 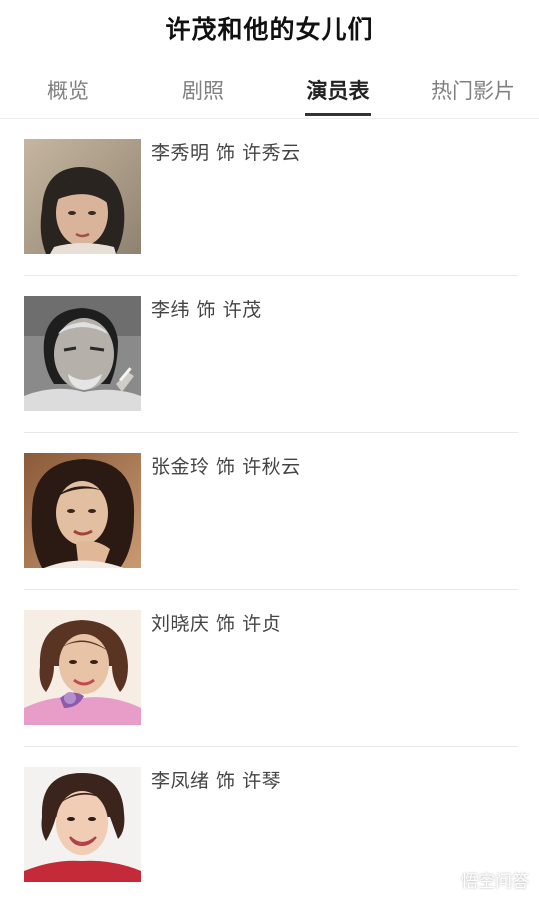 I want to click on watermark: 悟空问答, so click(x=481, y=881).